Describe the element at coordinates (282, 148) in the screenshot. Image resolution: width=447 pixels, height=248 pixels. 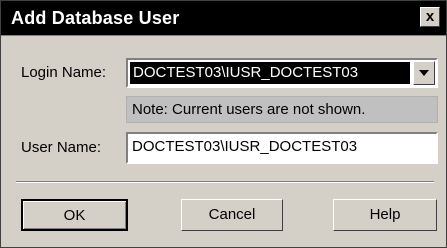
I see `user-name-field: DOCTEST03\IUSR_DOCTEST03` at that location.